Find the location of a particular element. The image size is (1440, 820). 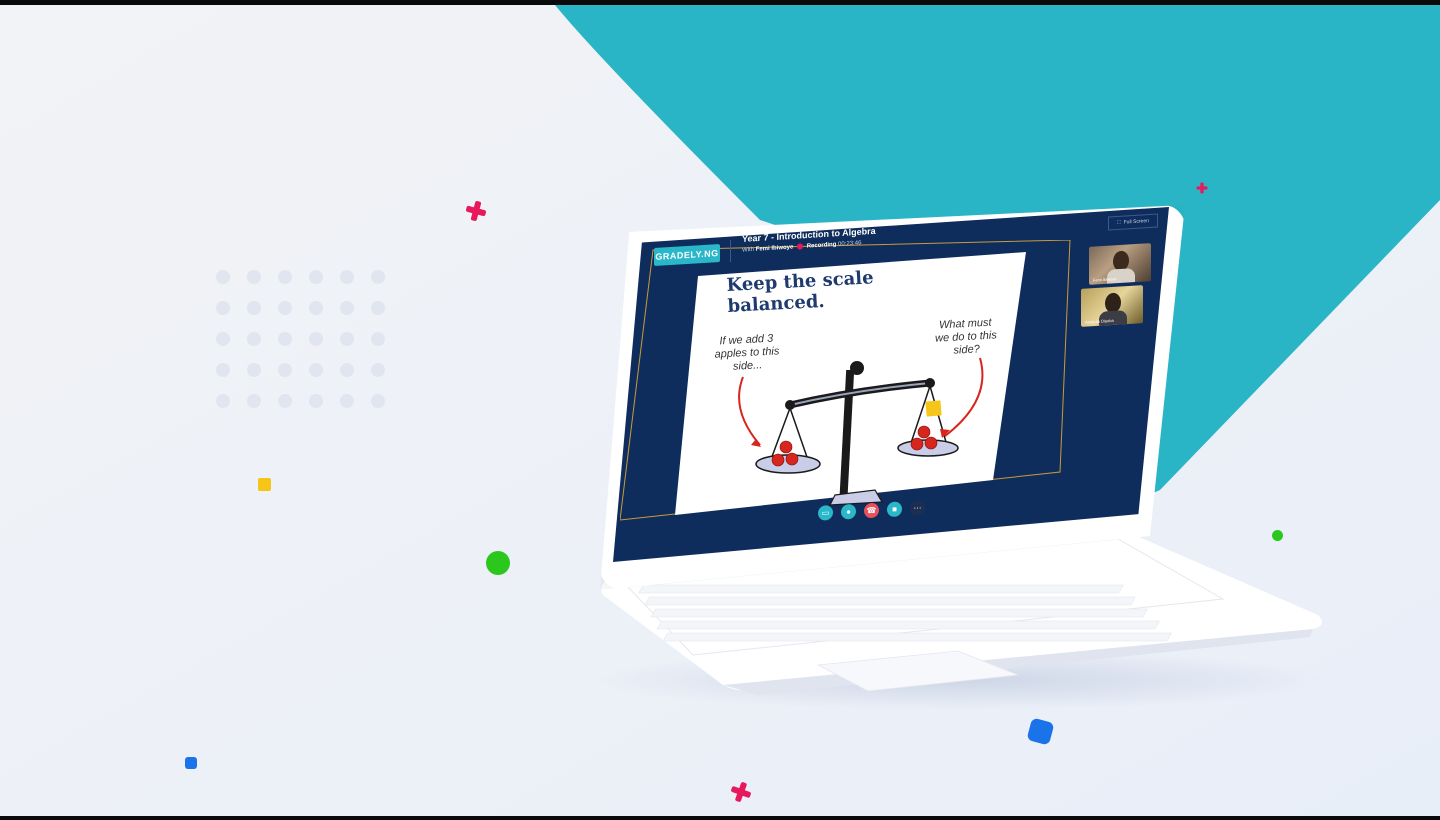

slide-right-note: What must we do to this side? is located at coordinates (966, 336).